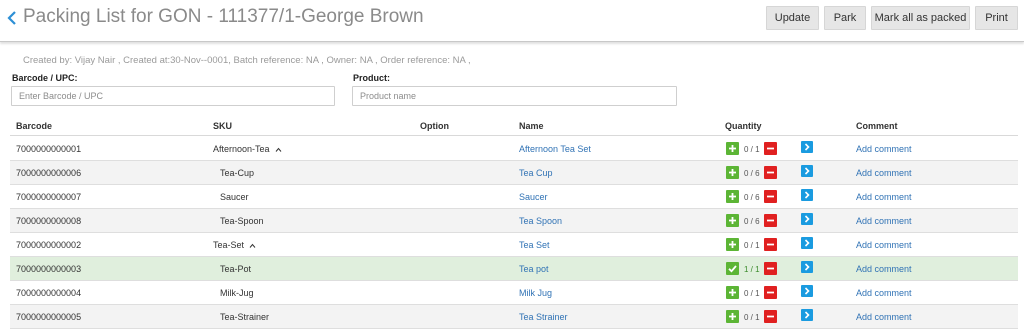  I want to click on chevron-left-icon, so click(12, 18).